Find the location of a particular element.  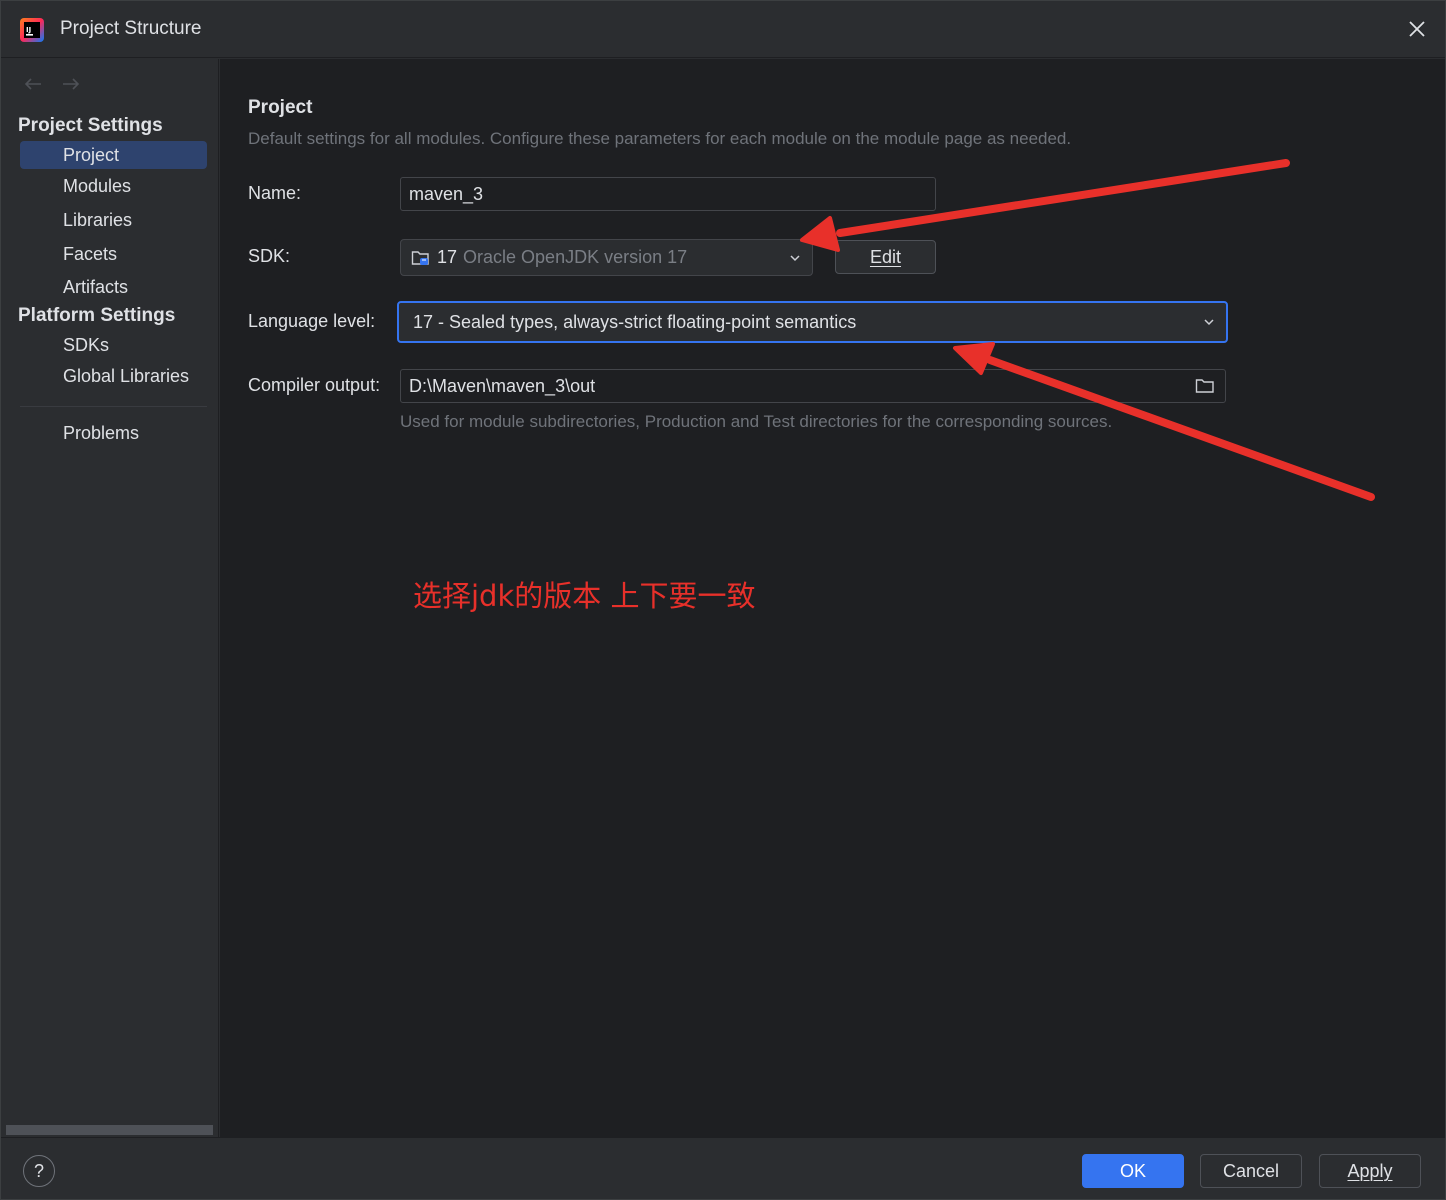

forward-arrow-icon is located at coordinates (71, 84).